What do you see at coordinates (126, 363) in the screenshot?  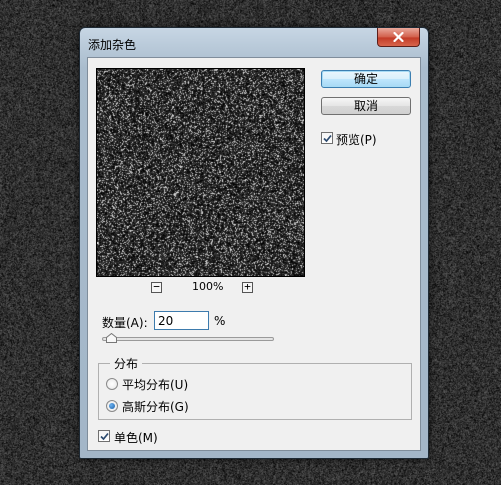 I see `distribution-legend: 分布` at bounding box center [126, 363].